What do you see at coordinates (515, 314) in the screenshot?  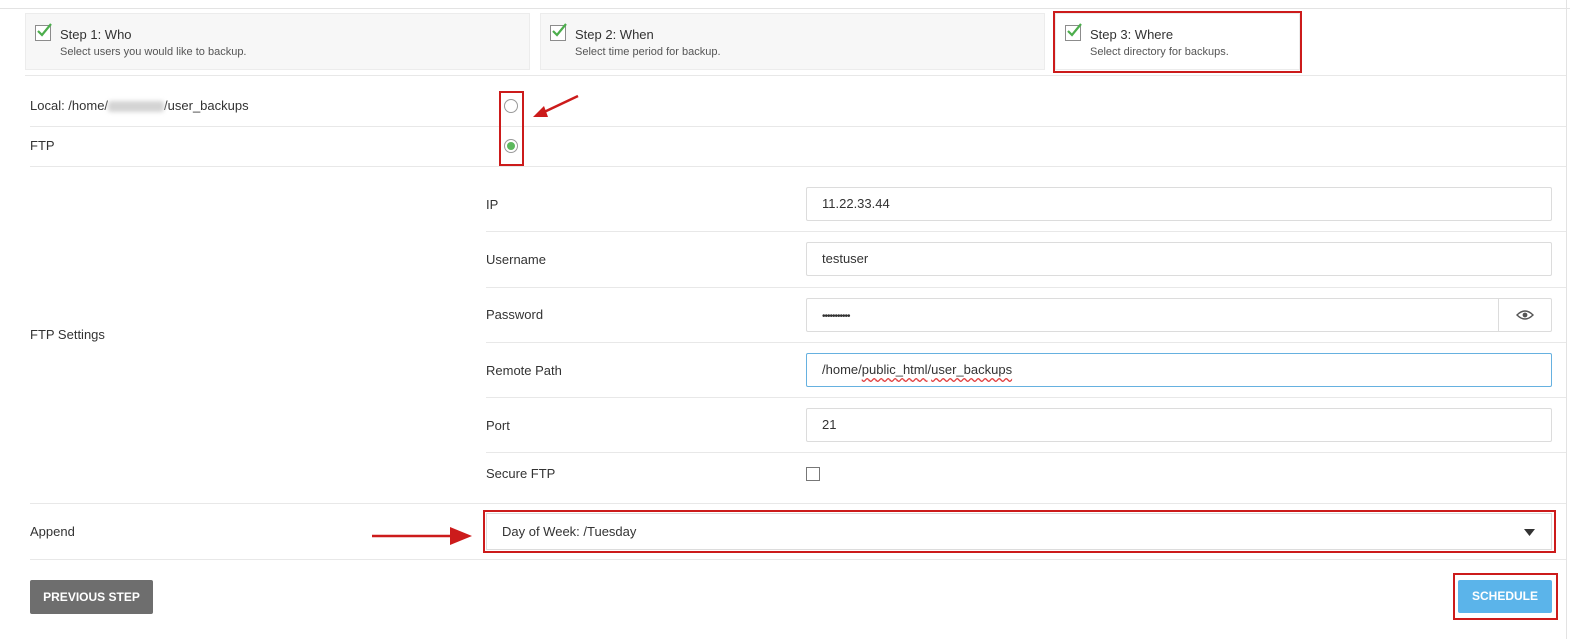 I see `password-label: Password` at bounding box center [515, 314].